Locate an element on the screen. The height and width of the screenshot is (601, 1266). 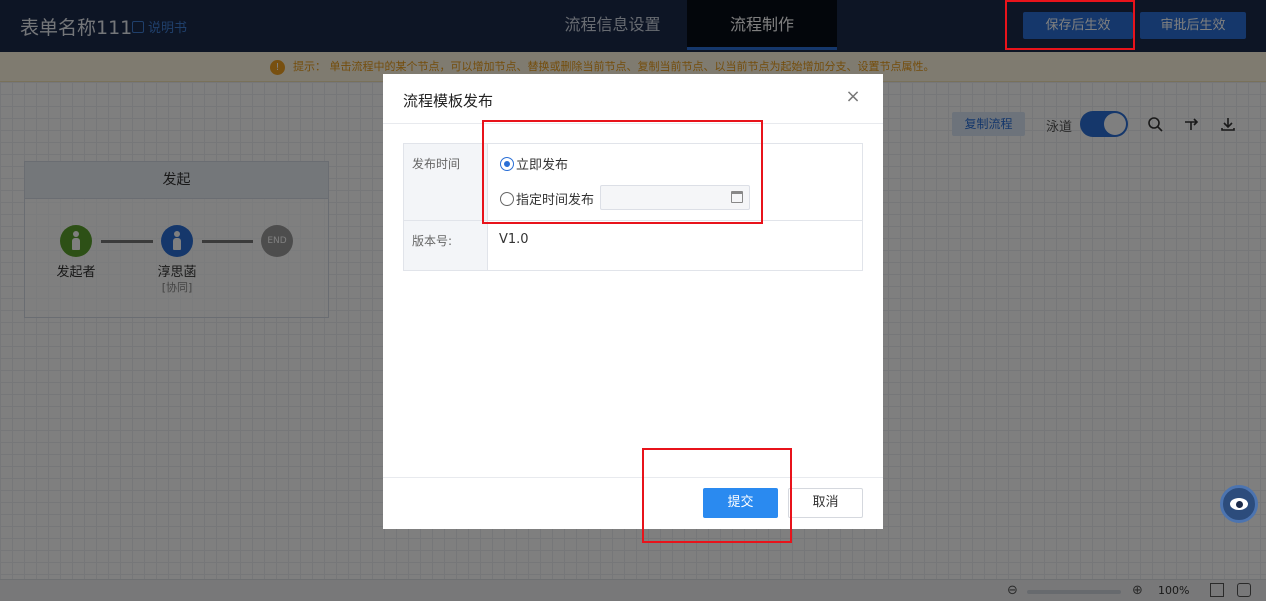
publish-time-label: 发布时间 is located at coordinates (446, 182).